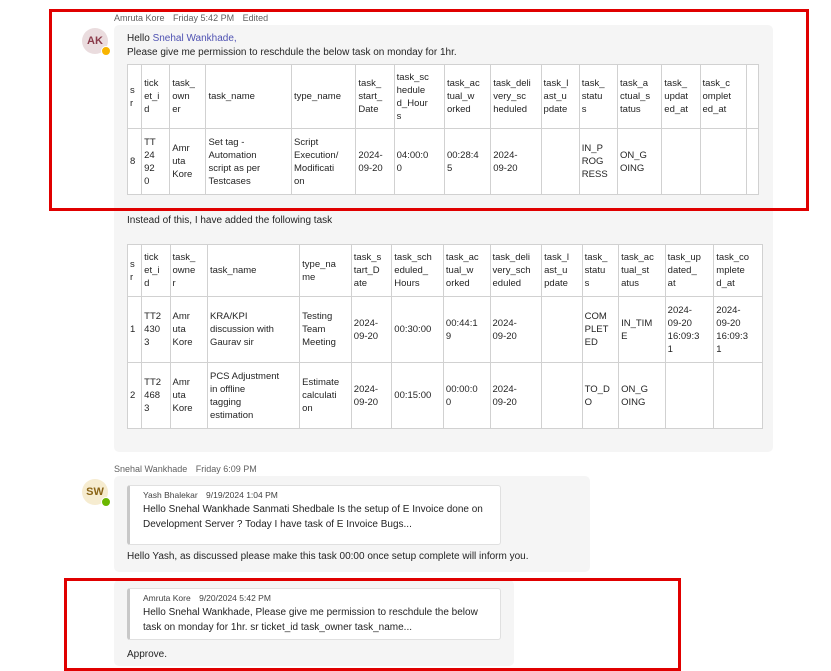 The height and width of the screenshot is (671, 831). What do you see at coordinates (325, 329) in the screenshot?
I see `table-cell: Testing Team Meeting` at bounding box center [325, 329].